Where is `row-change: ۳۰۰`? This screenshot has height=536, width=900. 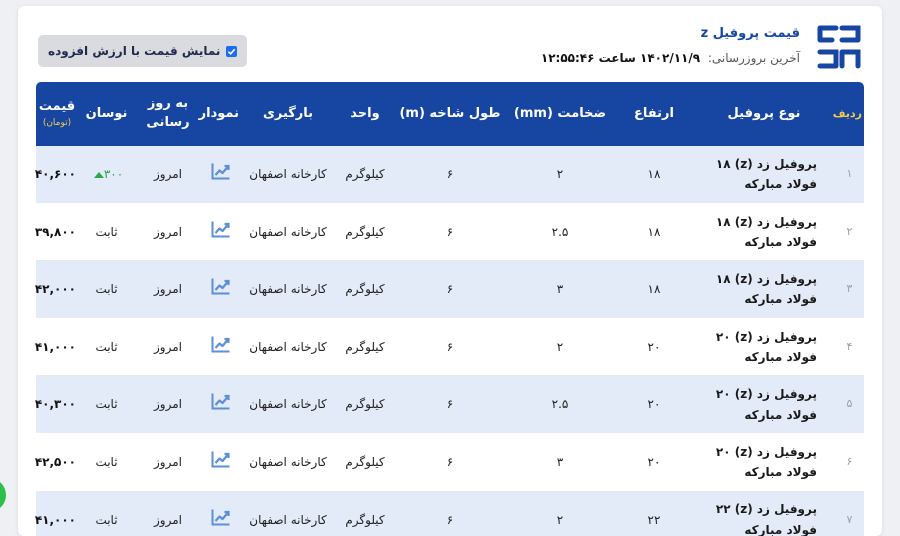
row-change: ۳۰۰ is located at coordinates (106, 175).